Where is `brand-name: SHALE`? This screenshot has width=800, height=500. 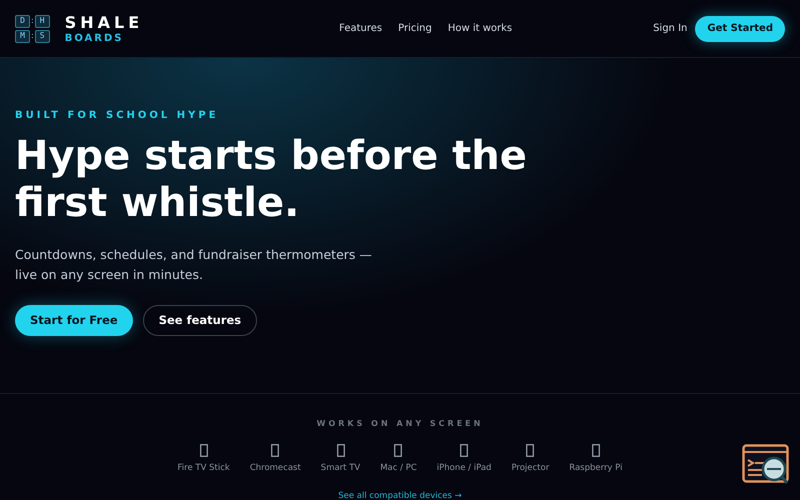
brand-name: SHALE is located at coordinates (104, 22).